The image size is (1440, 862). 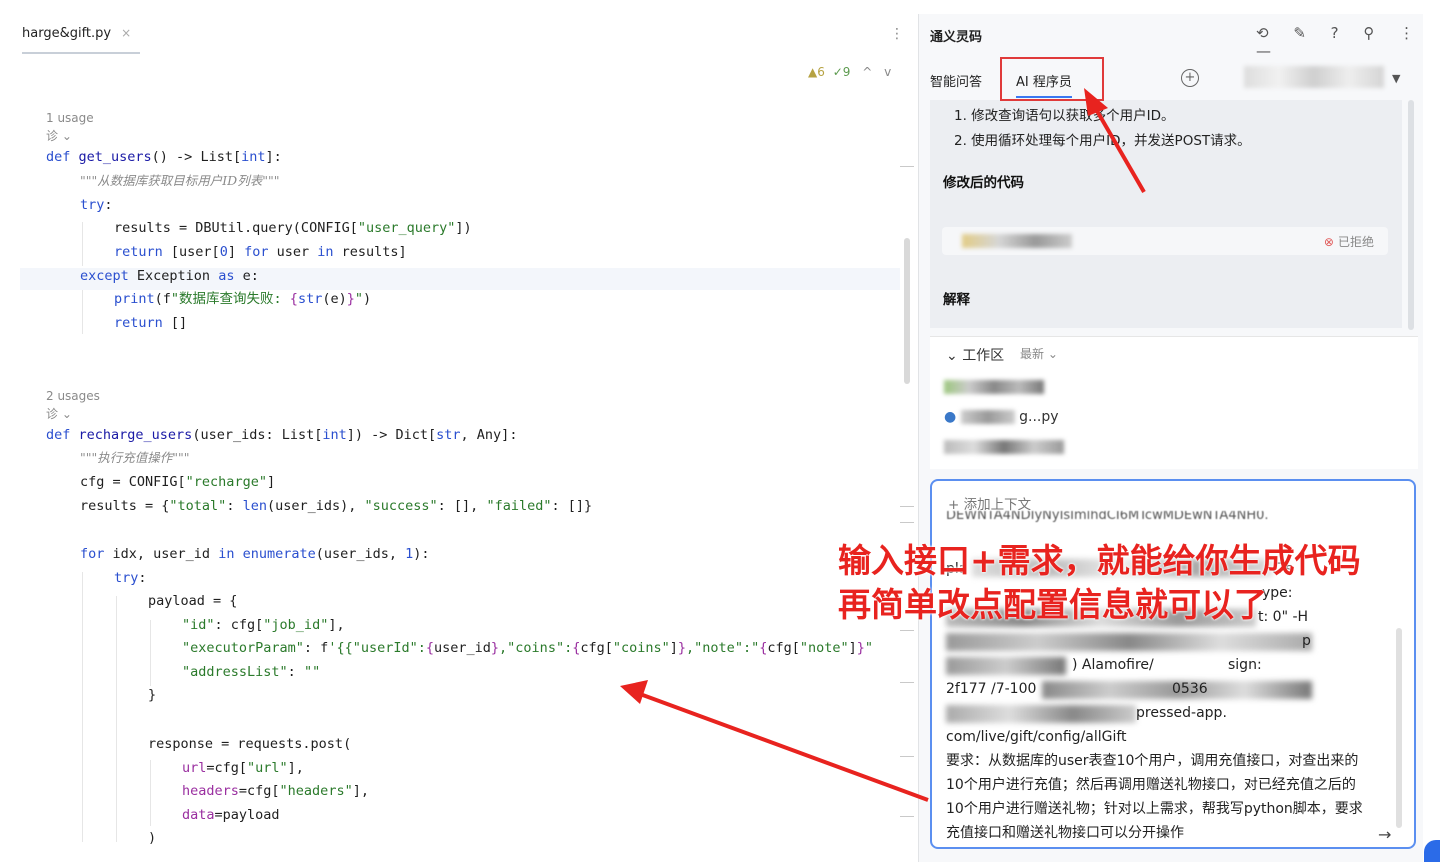 What do you see at coordinates (1039, 353) in the screenshot?
I see `latest-filter: 最新 ⌄` at bounding box center [1039, 353].